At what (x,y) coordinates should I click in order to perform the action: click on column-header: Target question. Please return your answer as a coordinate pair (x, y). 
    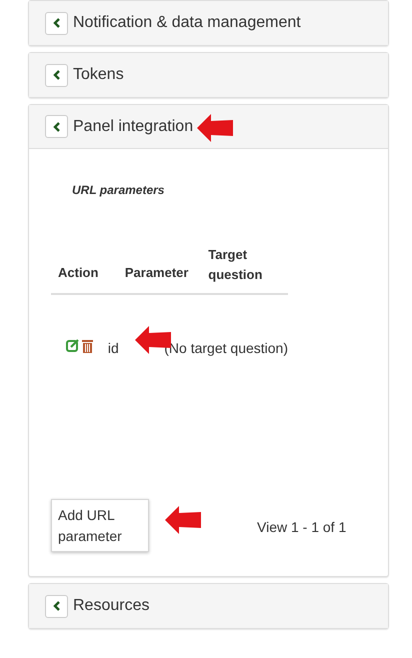
    Looking at the image, I should click on (236, 265).